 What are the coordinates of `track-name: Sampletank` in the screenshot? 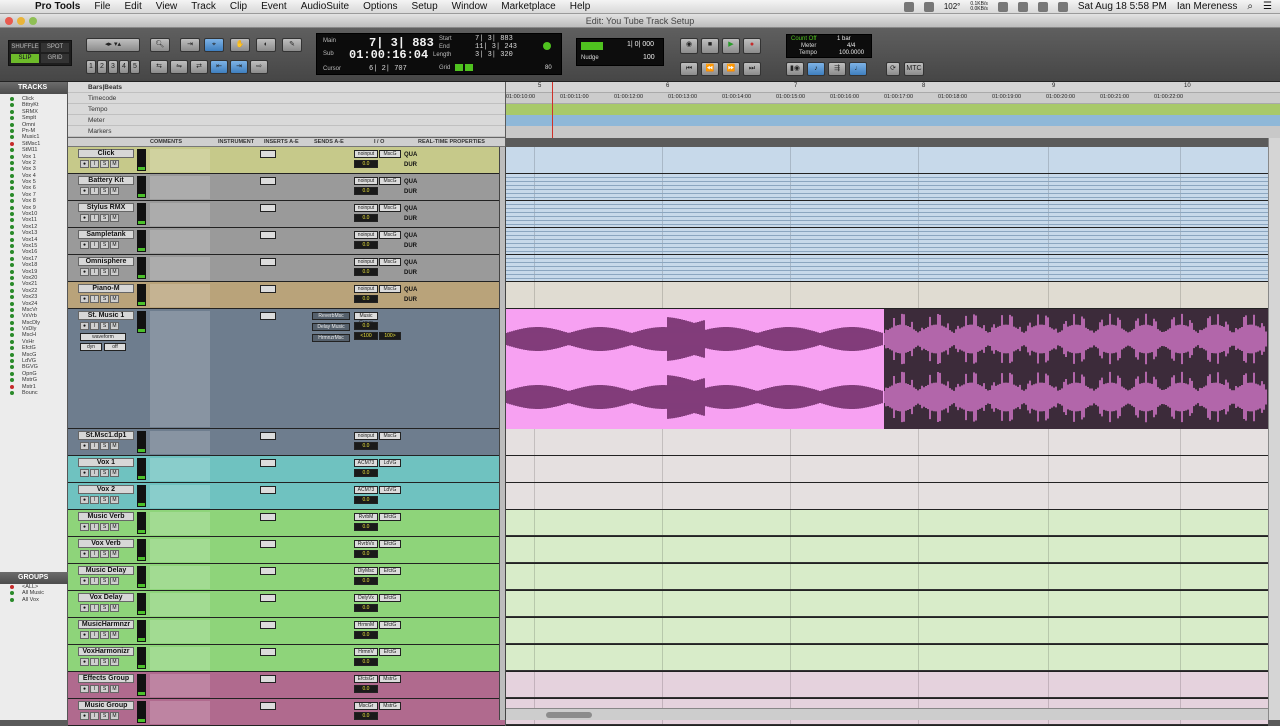 It's located at (106, 234).